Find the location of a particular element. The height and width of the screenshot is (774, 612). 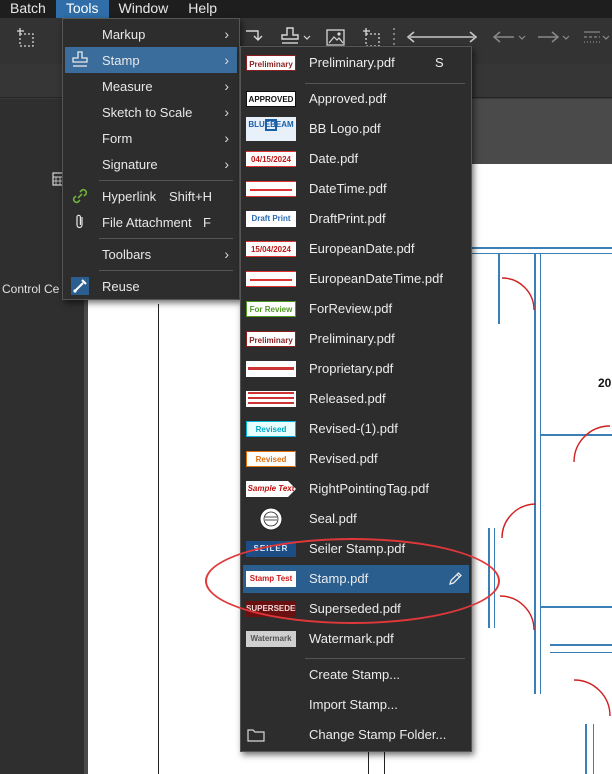

menu-item-measure: Measure › is located at coordinates (151, 86).